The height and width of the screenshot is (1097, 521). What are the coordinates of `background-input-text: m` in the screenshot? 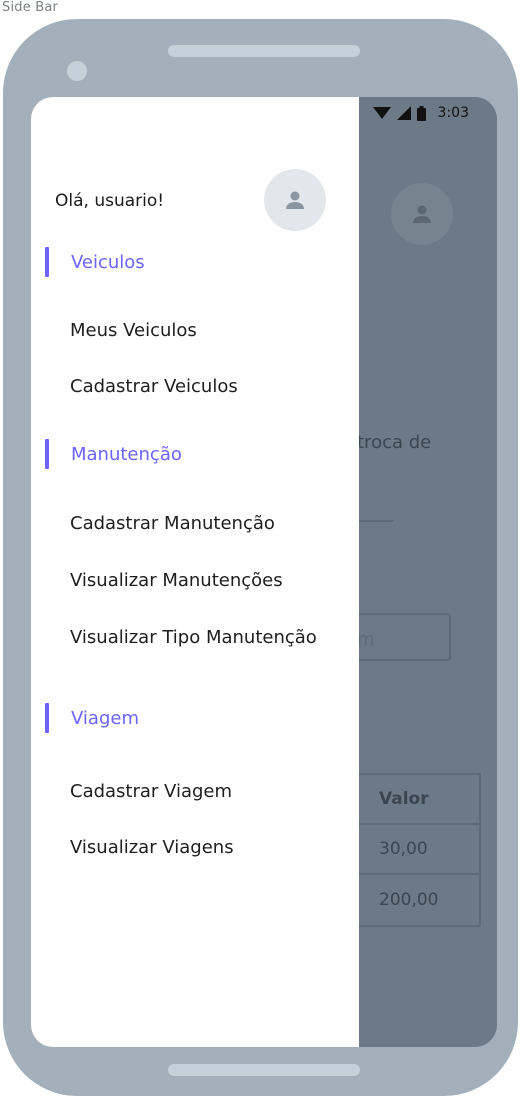 It's located at (366, 639).